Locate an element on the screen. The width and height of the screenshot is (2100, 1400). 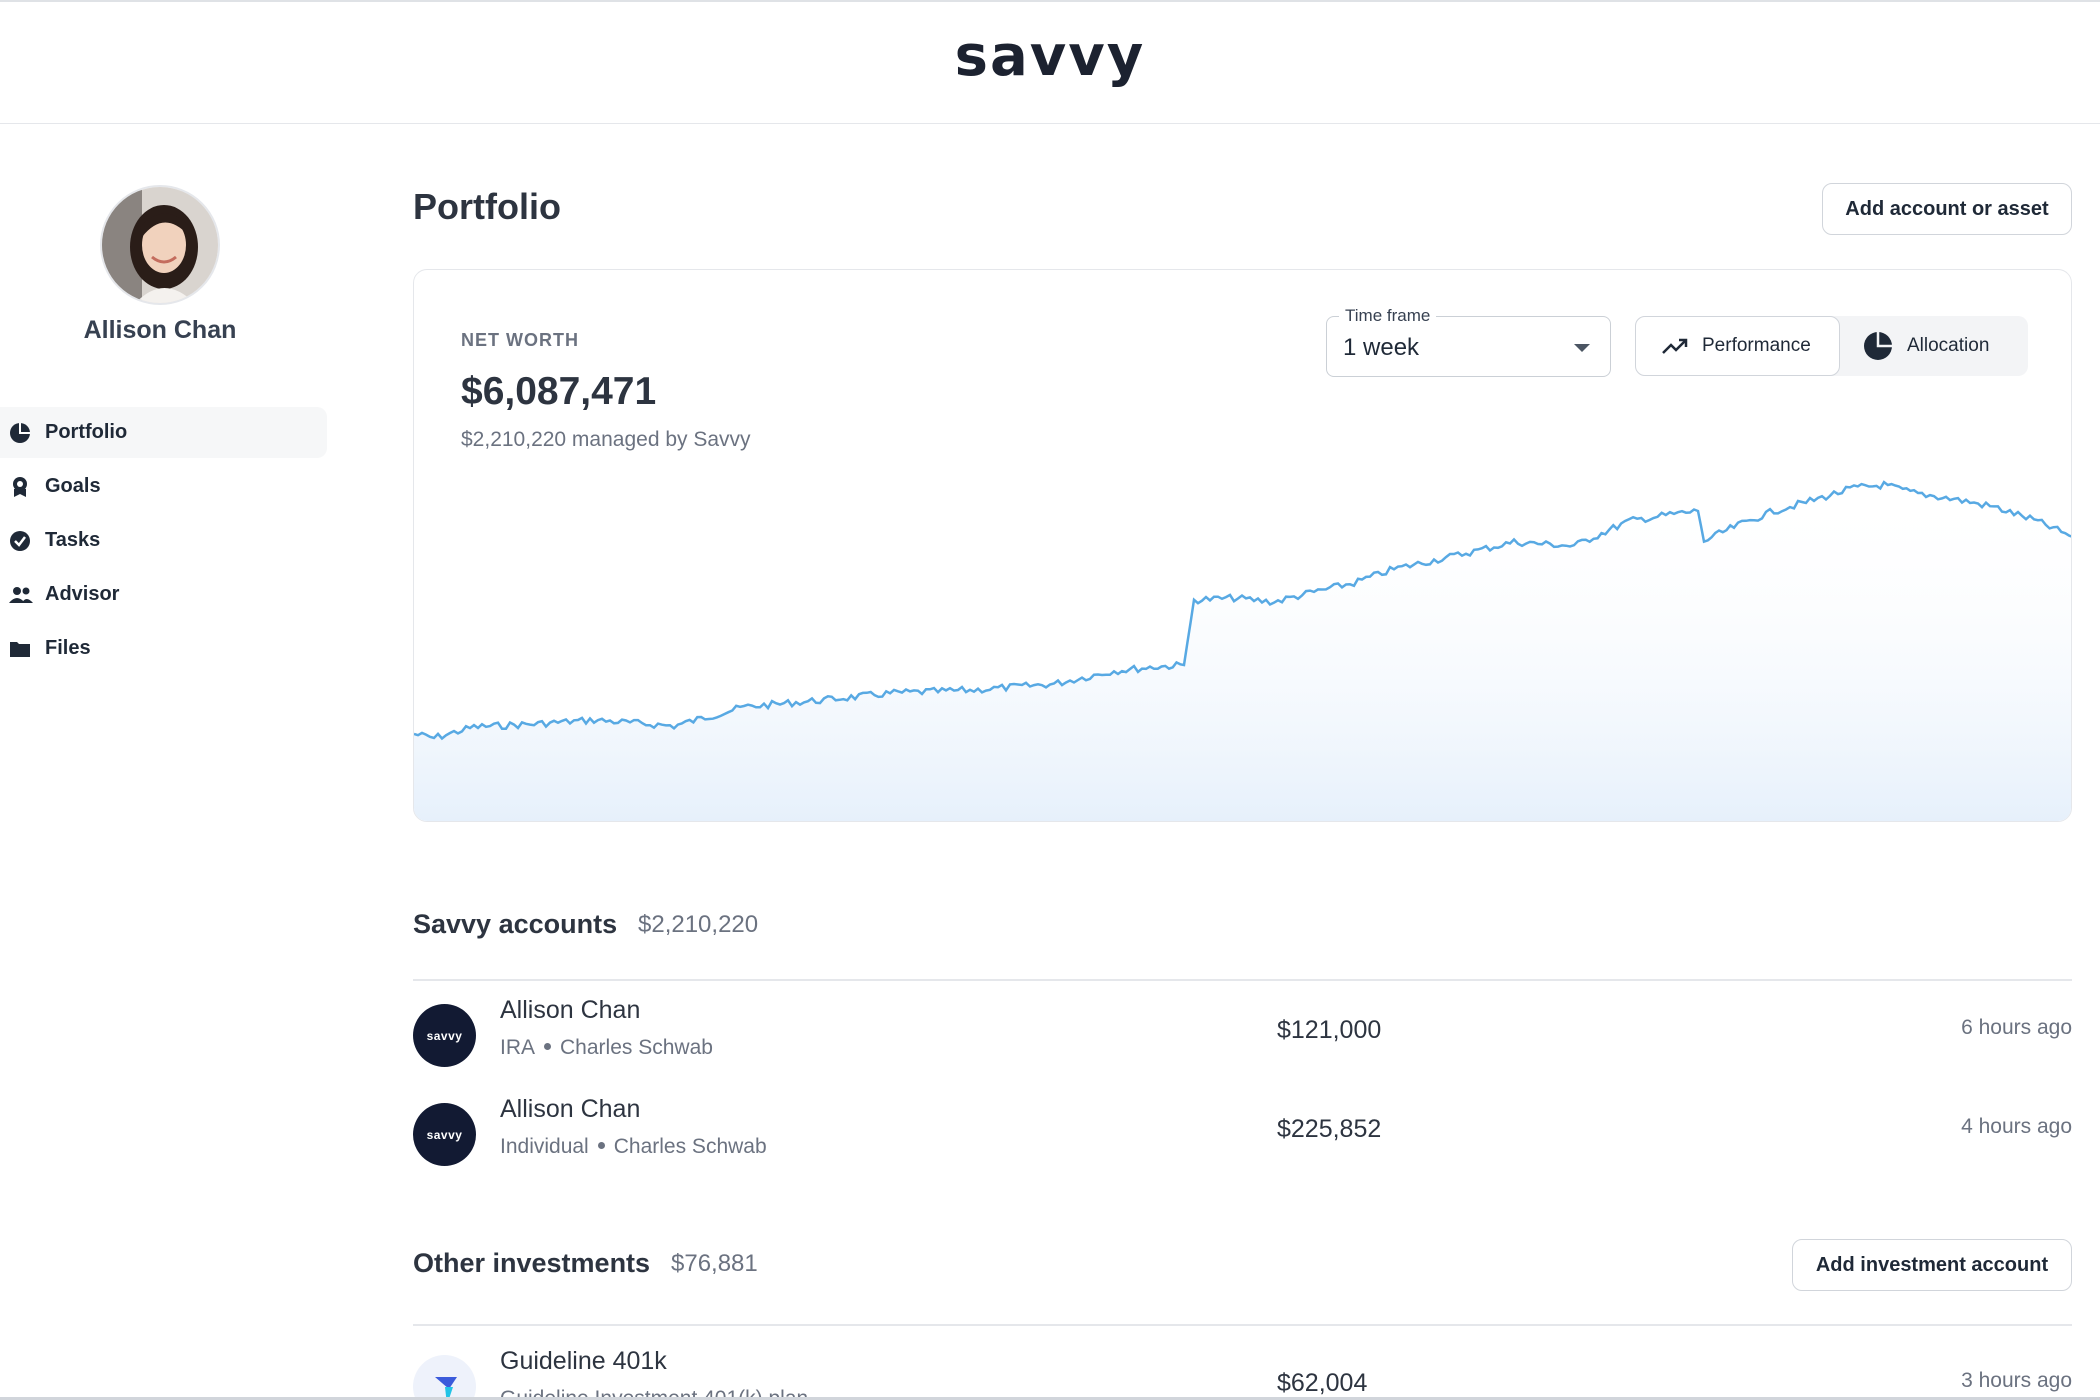
account-name: Guideline 401k is located at coordinates (583, 1361).